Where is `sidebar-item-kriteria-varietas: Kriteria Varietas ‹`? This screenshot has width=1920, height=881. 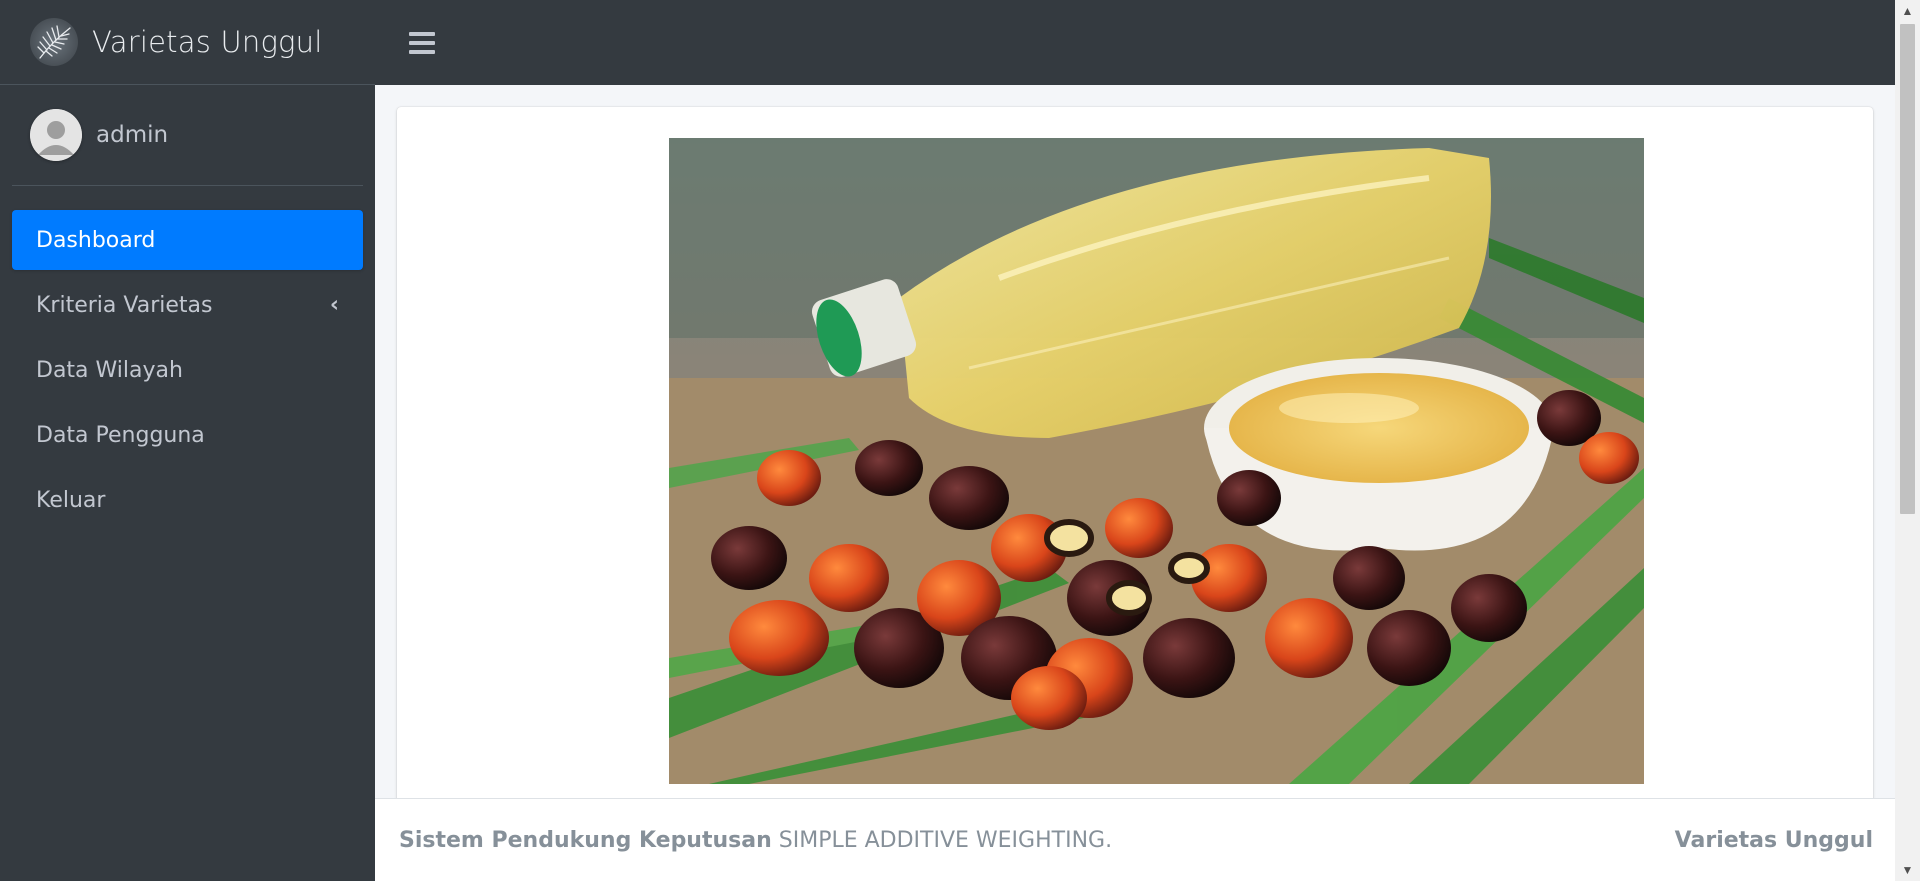 sidebar-item-kriteria-varietas: Kriteria Varietas ‹ is located at coordinates (187, 305).